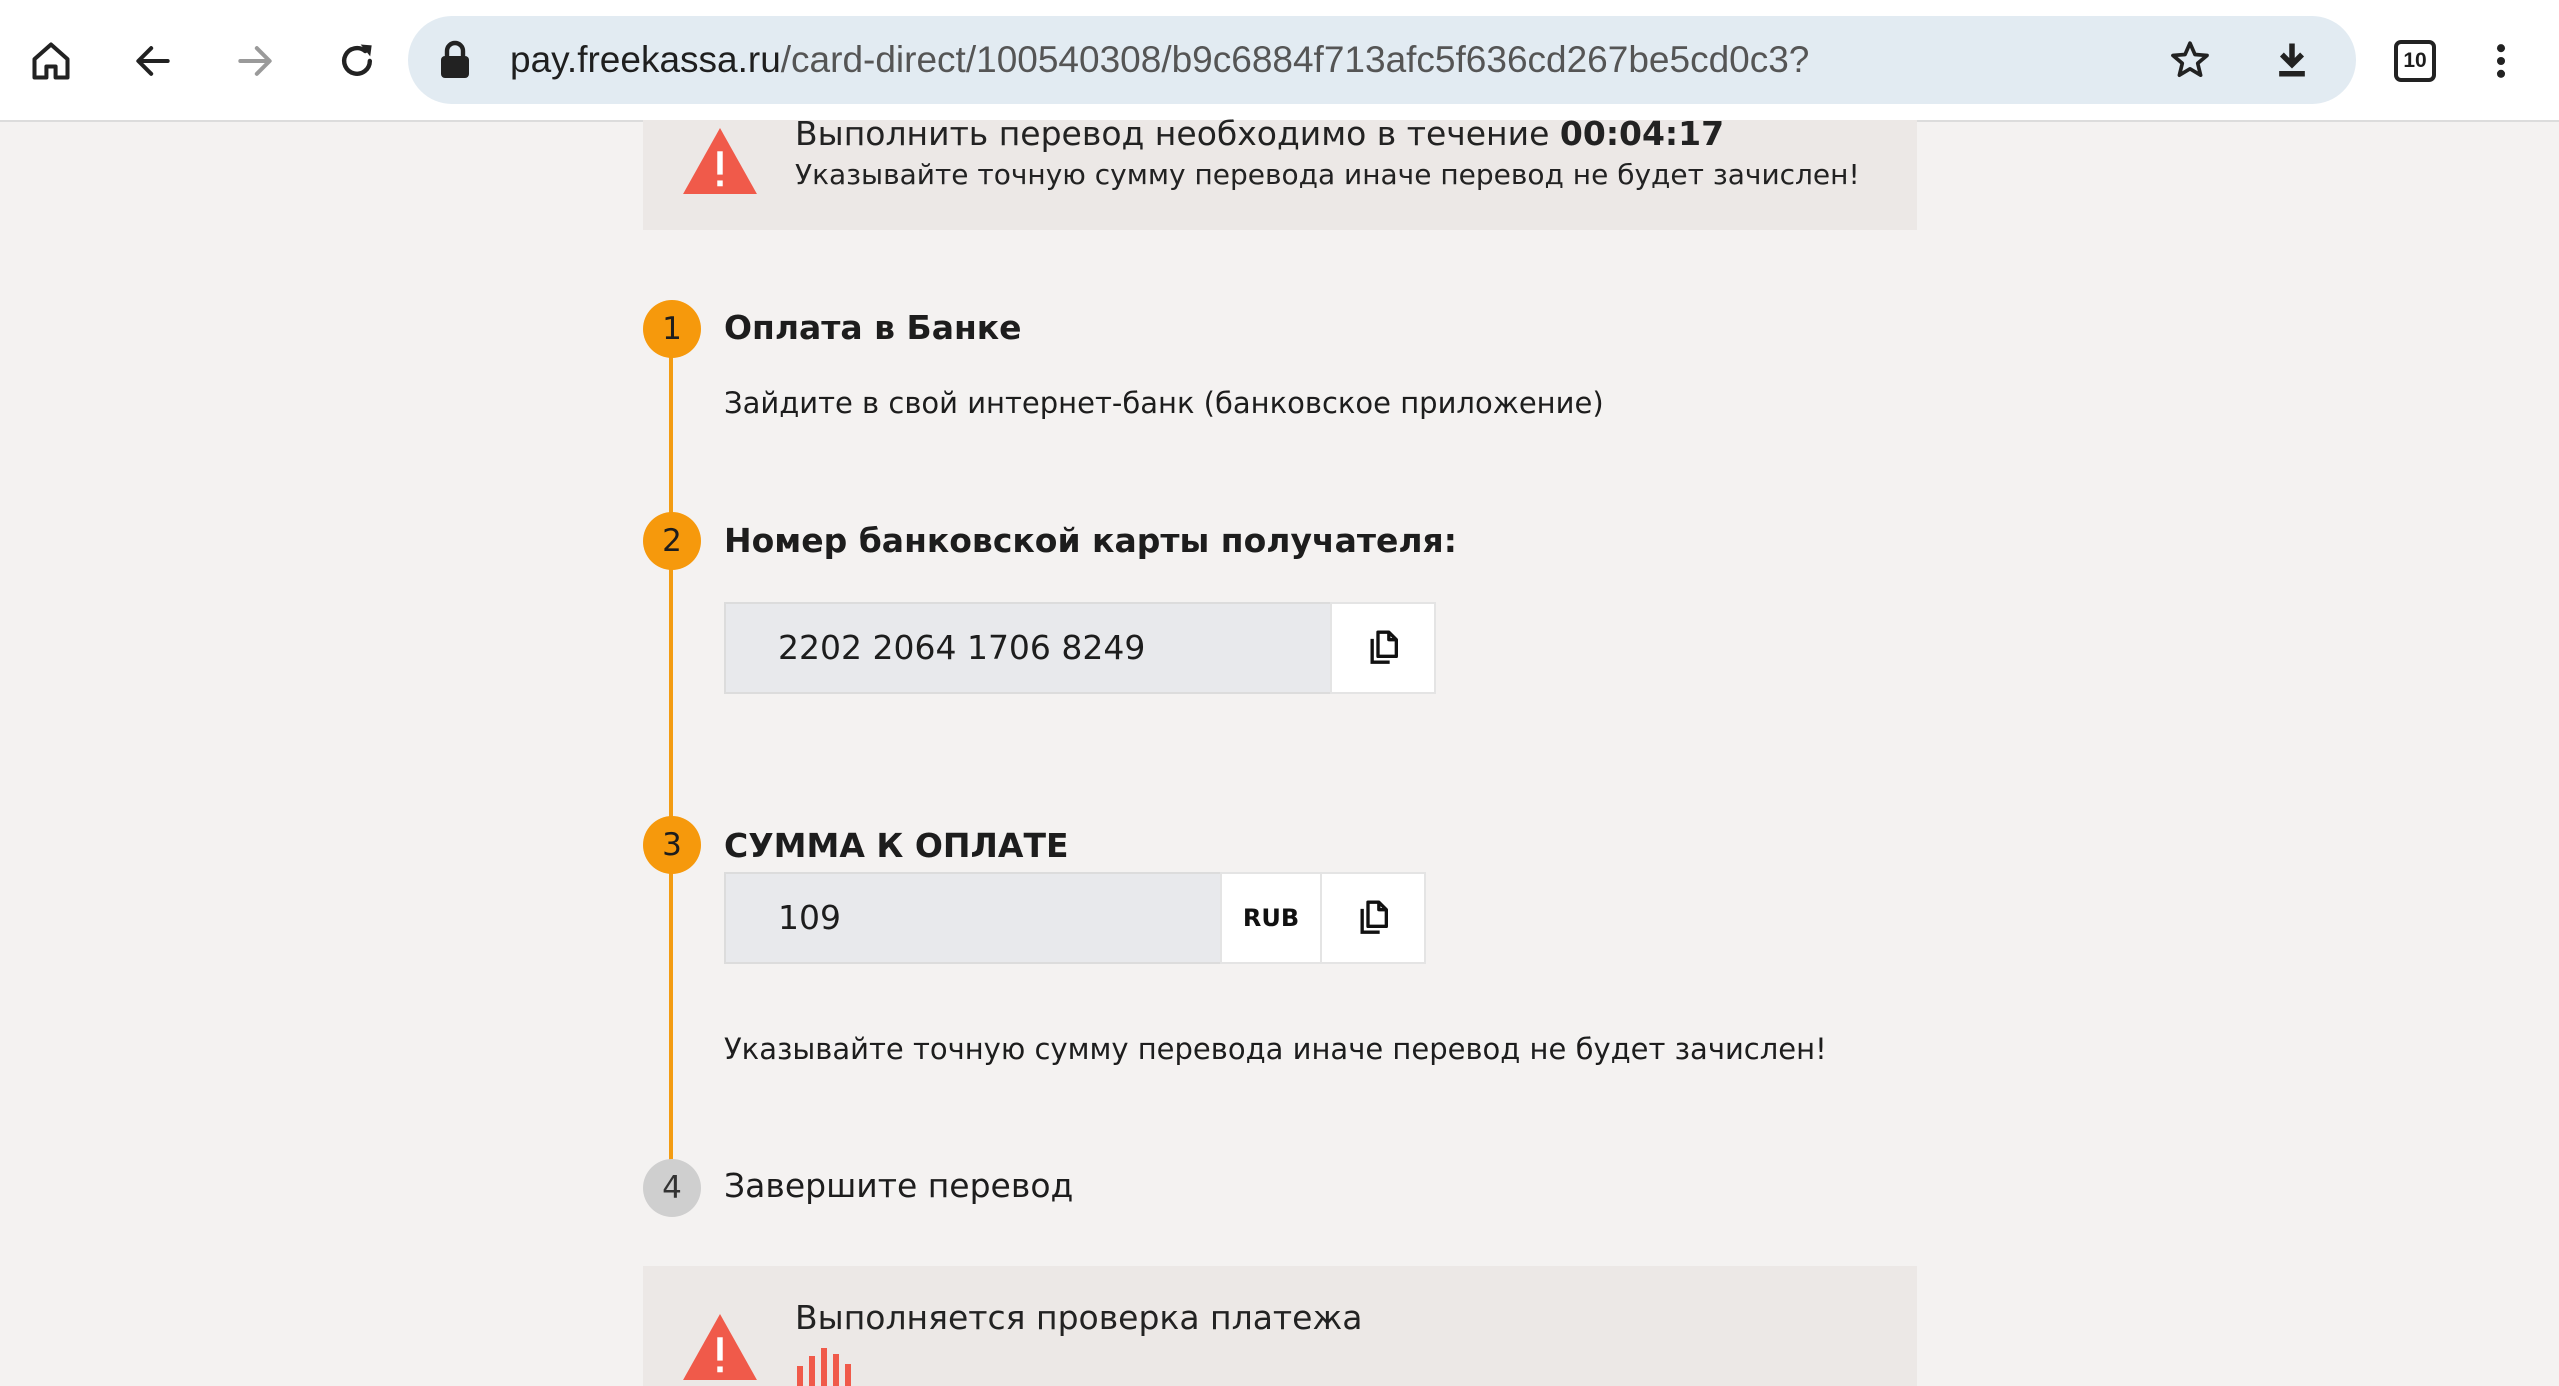 The width and height of the screenshot is (2559, 1386). I want to click on loading-bars-icon, so click(824, 1367).